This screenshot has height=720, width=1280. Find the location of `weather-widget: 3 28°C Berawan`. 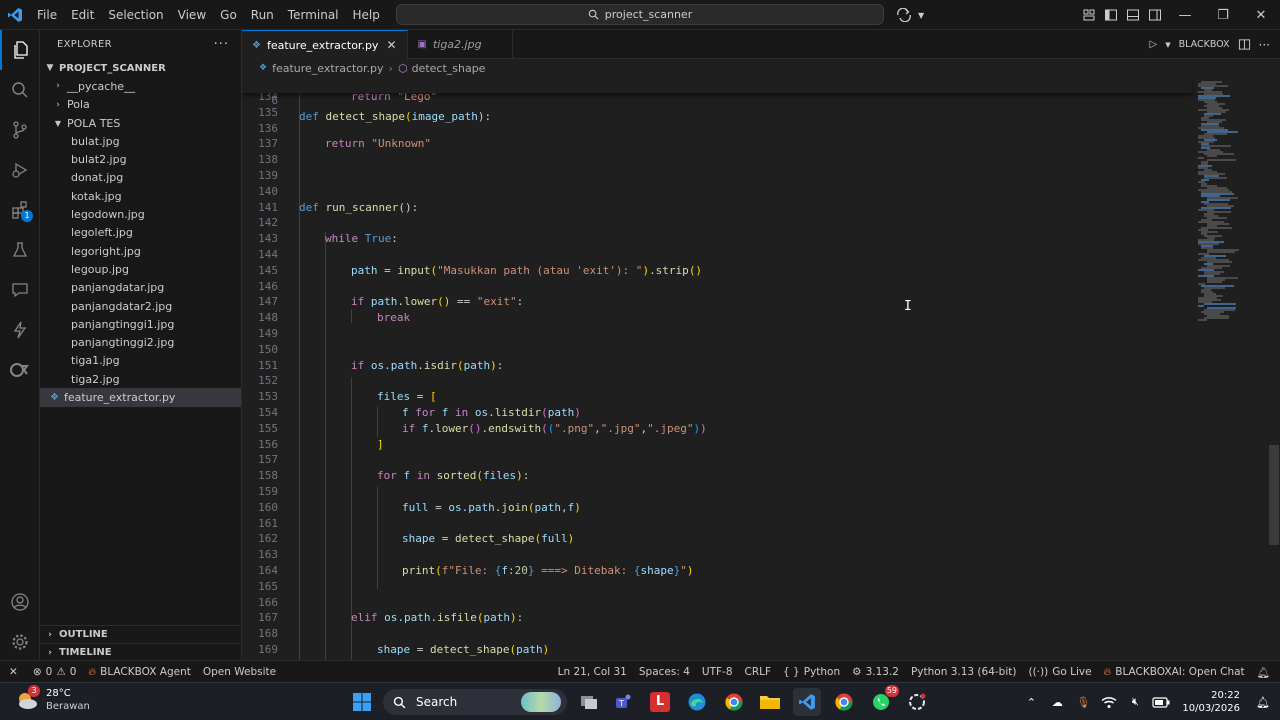

weather-widget: 3 28°C Berawan is located at coordinates (52, 699).